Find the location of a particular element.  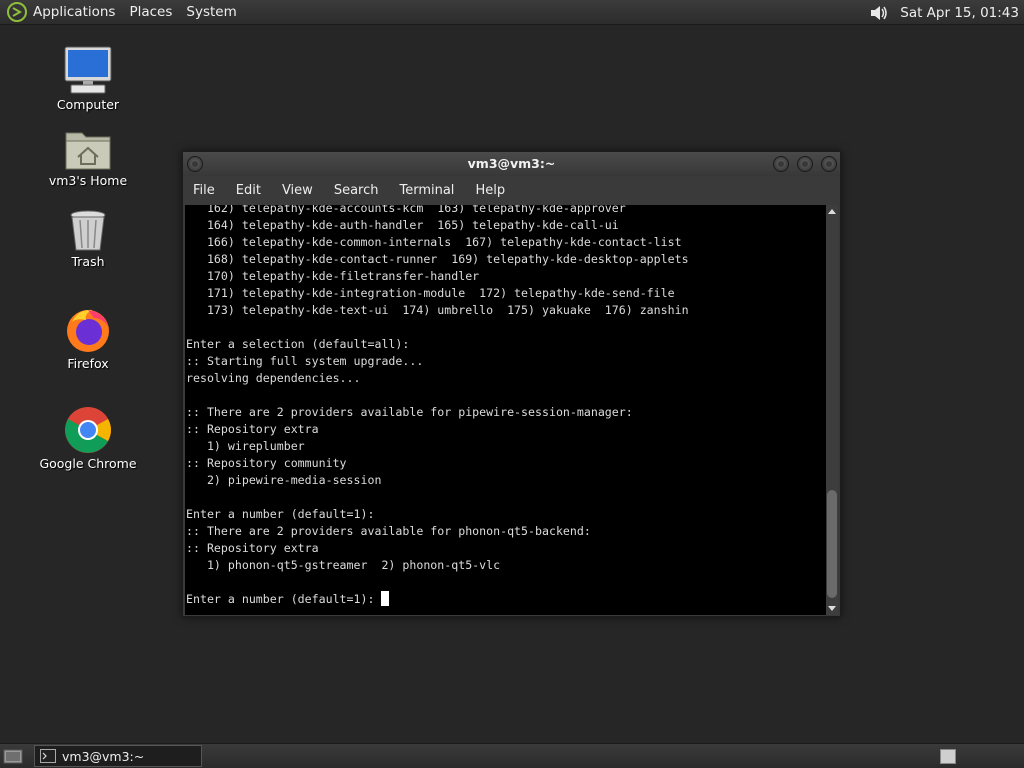

home-folder-icon is located at coordinates (88, 151).